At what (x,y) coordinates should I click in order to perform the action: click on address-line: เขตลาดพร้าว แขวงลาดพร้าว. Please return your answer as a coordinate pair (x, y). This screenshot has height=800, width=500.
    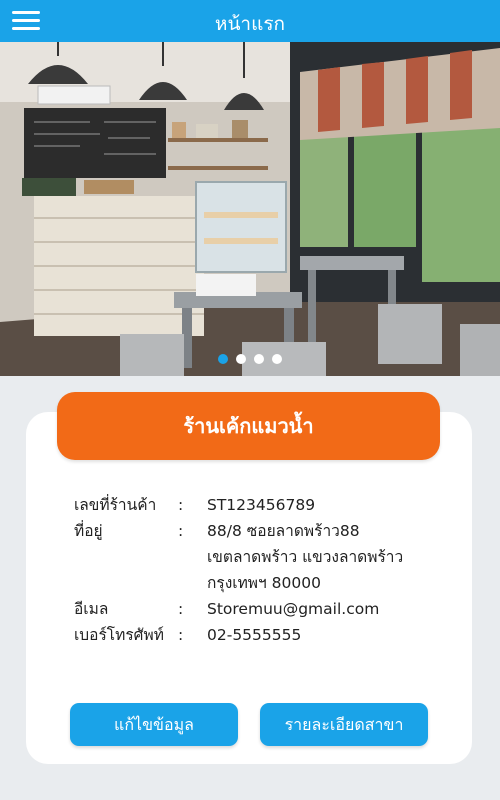
    Looking at the image, I should click on (305, 557).